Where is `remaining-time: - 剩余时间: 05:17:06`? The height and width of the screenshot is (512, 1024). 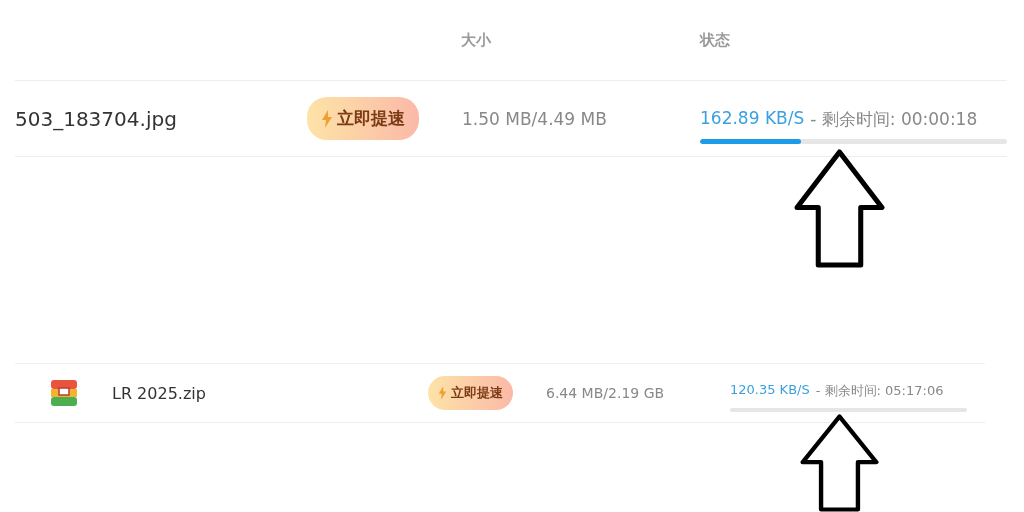
remaining-time: - 剩余时间: 05:17:06 is located at coordinates (879, 391).